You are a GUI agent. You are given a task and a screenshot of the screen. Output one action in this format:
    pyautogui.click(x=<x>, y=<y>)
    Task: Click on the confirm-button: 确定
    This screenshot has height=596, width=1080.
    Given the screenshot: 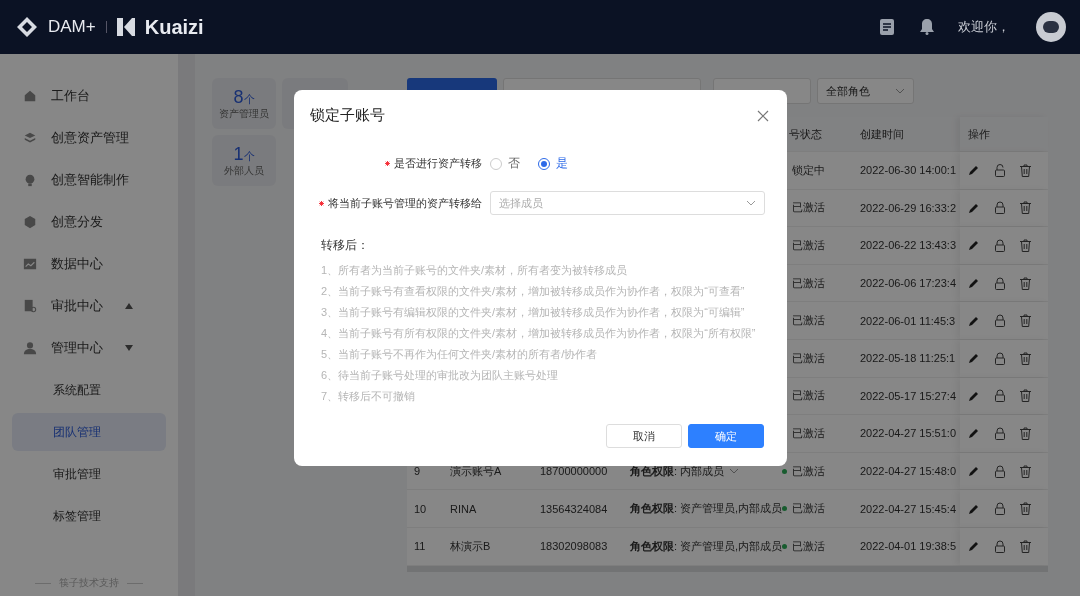 What is the action you would take?
    pyautogui.click(x=726, y=436)
    